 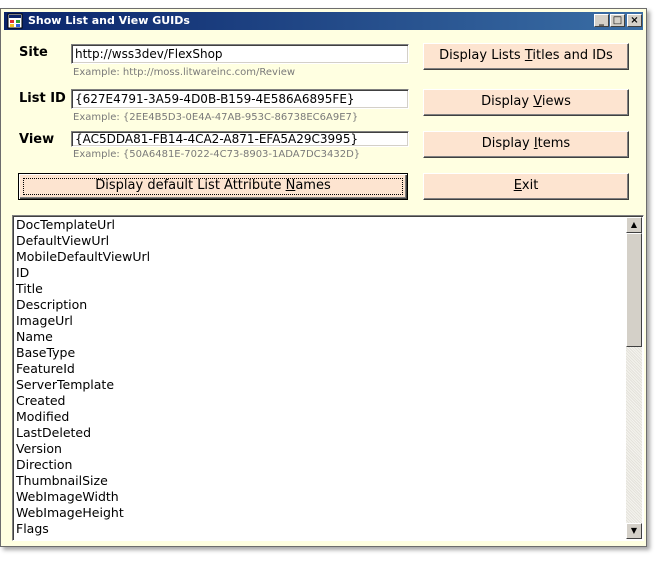 What do you see at coordinates (634, 225) in the screenshot?
I see `scroll-up-arrow-icon: ▲` at bounding box center [634, 225].